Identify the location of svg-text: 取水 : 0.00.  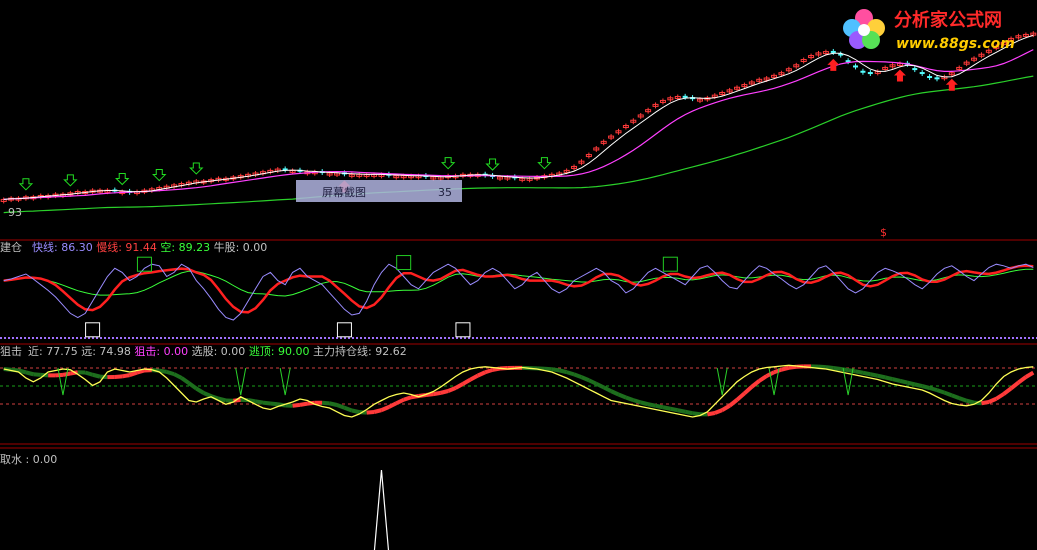
(28, 459).